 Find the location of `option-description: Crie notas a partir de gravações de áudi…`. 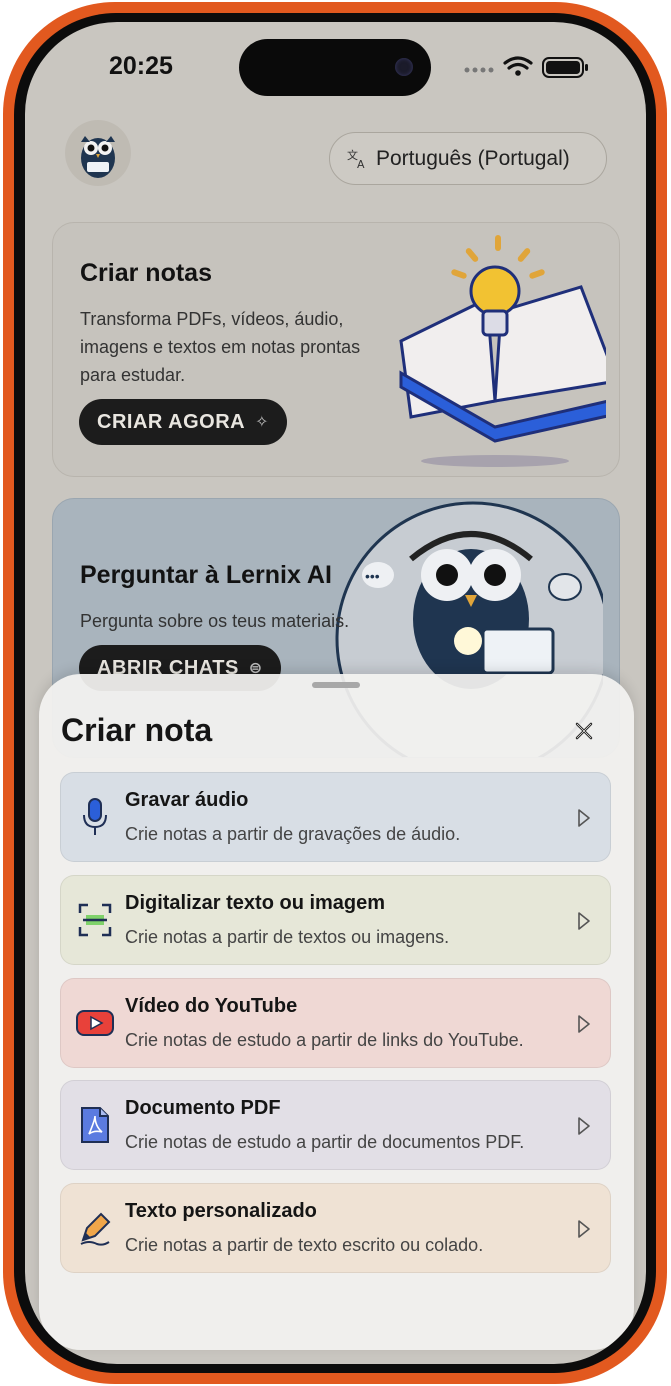

option-description: Crie notas a partir de gravações de áudi… is located at coordinates (293, 834).